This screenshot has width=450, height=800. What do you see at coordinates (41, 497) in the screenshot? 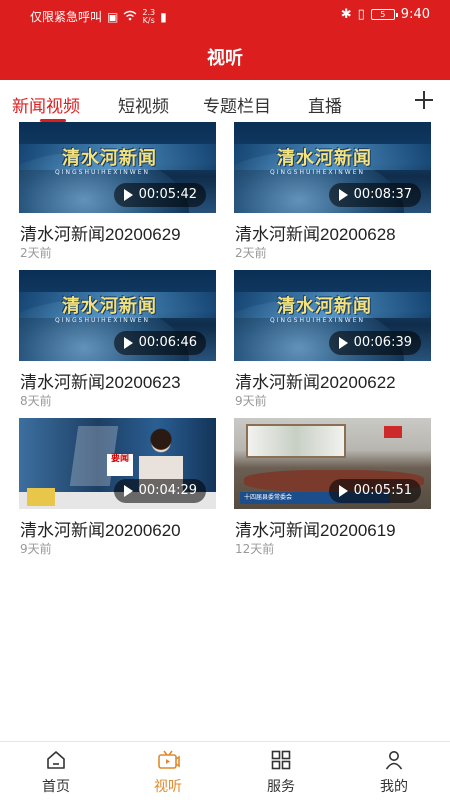
I see `thumbnail-logo-block` at bounding box center [41, 497].